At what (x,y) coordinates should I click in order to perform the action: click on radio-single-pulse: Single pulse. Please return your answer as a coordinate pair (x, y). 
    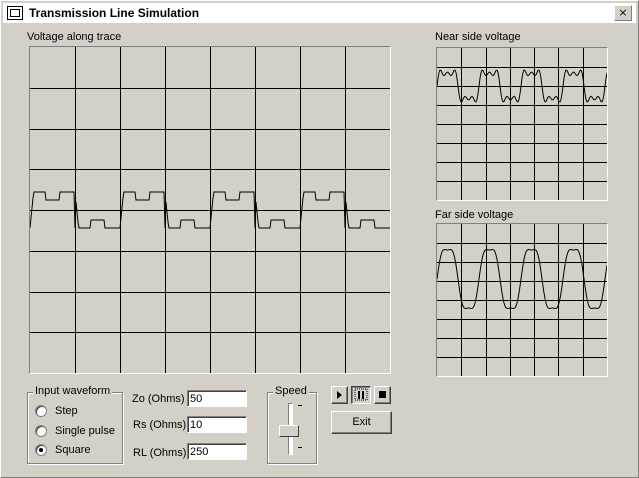
    Looking at the image, I should click on (75, 431).